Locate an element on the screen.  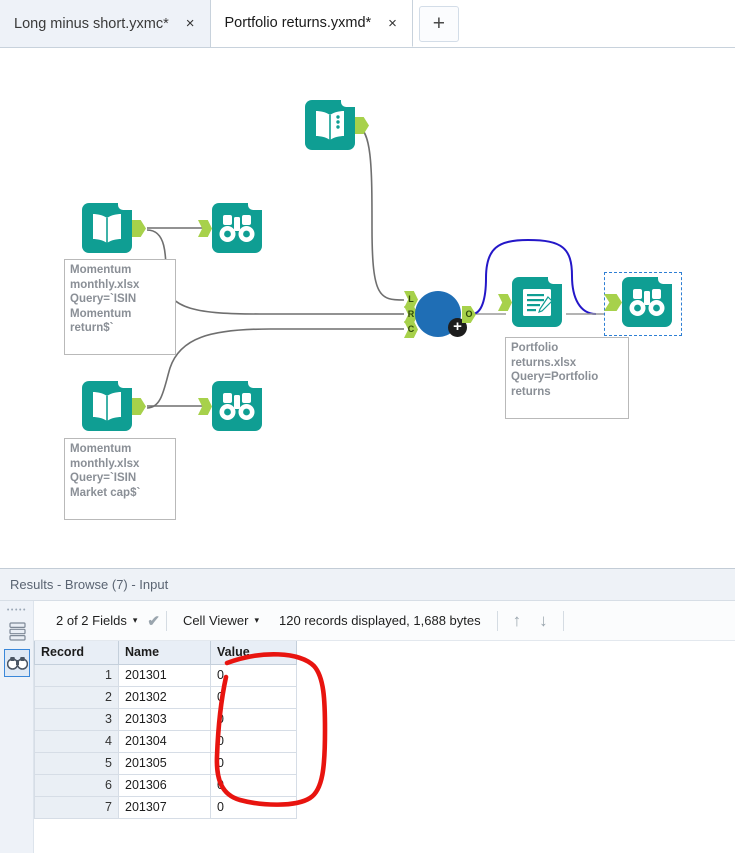
stacked-bars-icon is located at coordinates (17, 631).